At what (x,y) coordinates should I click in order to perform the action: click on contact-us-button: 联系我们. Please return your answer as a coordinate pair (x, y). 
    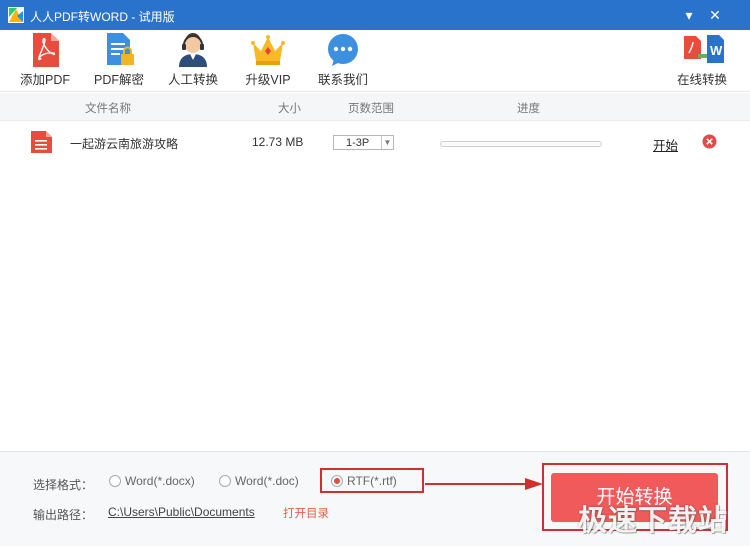
    Looking at the image, I should click on (343, 61).